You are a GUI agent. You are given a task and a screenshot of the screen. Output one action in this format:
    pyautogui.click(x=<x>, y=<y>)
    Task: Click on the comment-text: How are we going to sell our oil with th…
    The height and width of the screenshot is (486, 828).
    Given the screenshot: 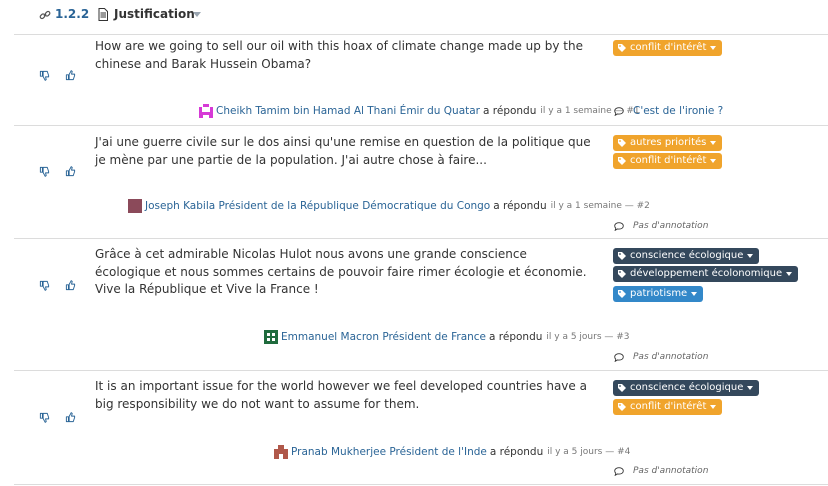 What is the action you would take?
    pyautogui.click(x=339, y=55)
    